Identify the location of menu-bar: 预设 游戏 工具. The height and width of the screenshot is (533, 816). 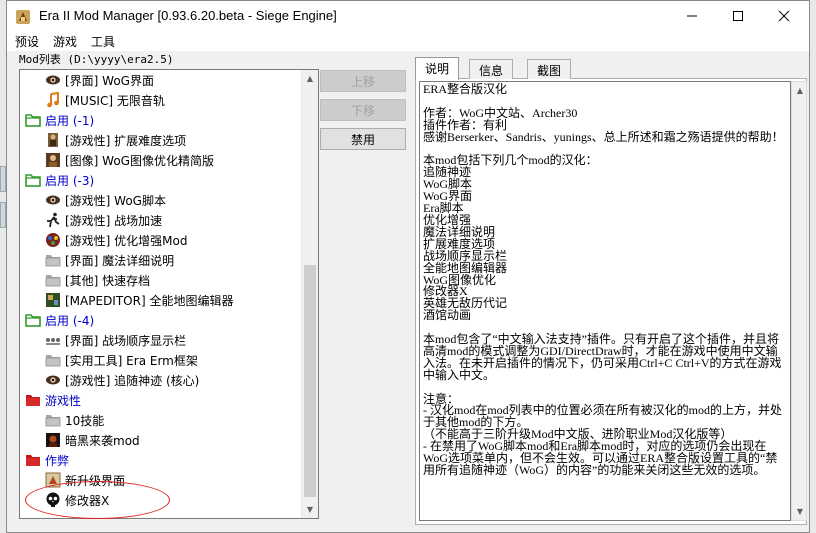
(408, 41).